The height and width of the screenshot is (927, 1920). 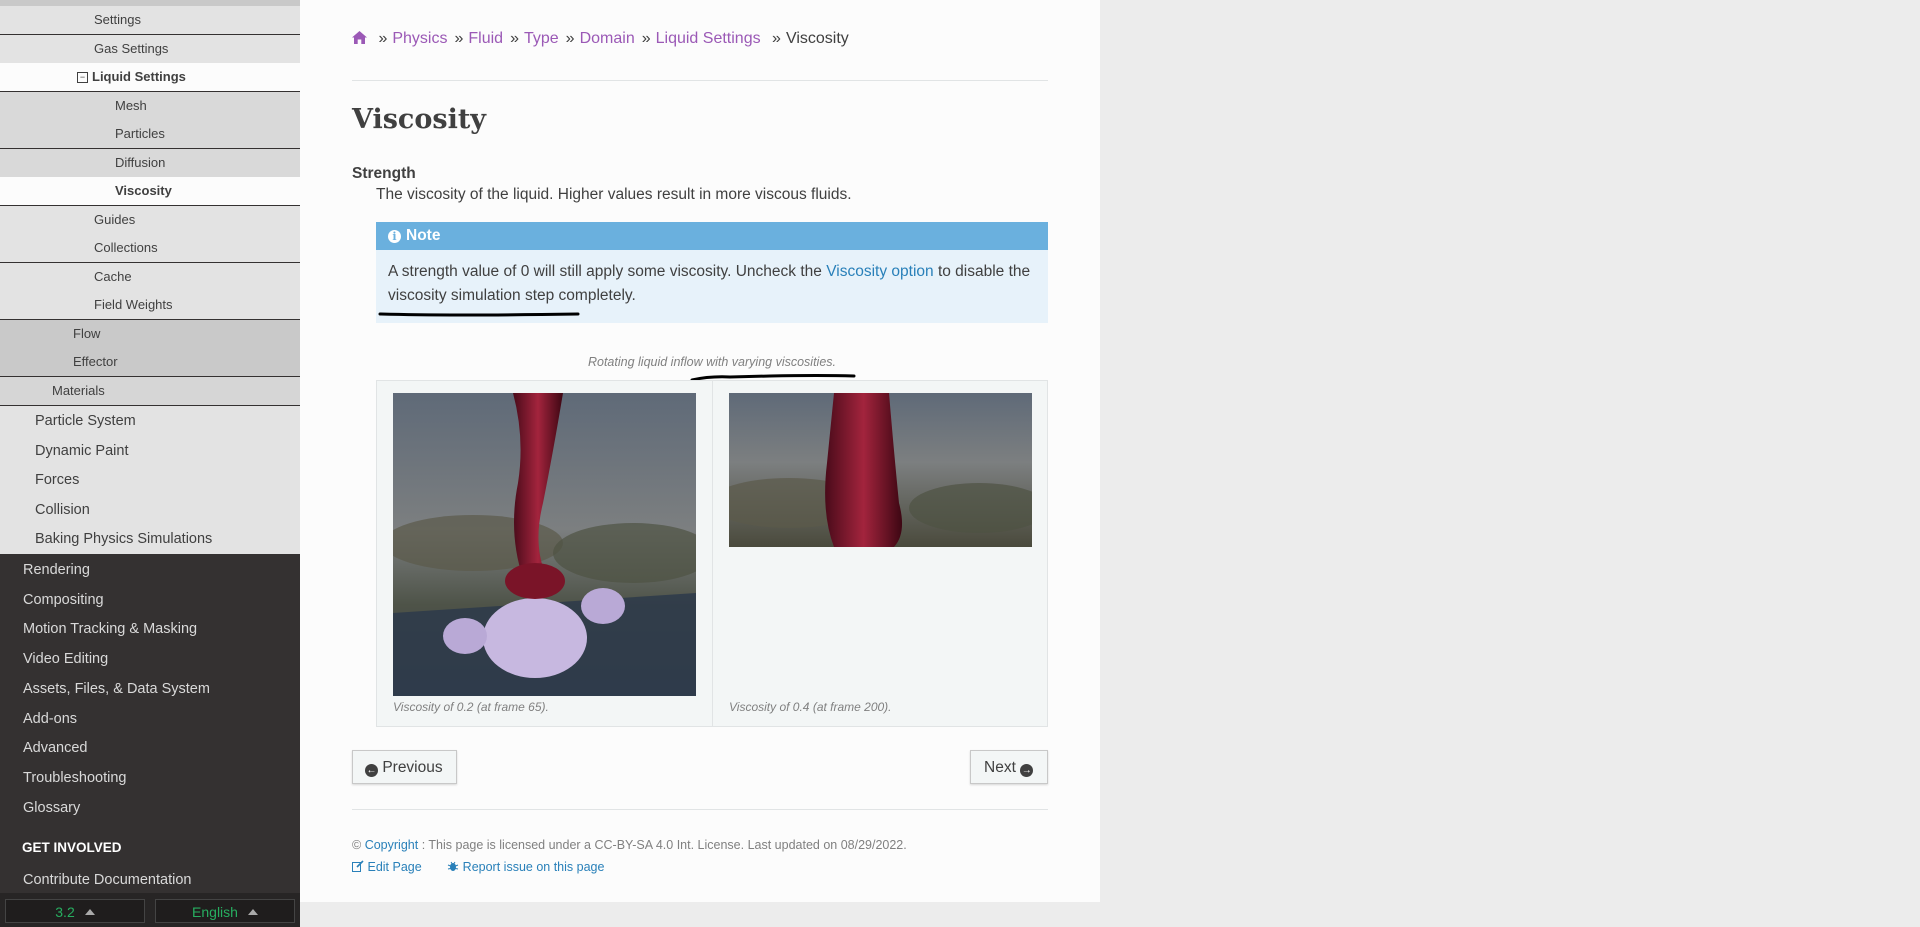 I want to click on sidebar-item-label: Rendering, so click(x=56, y=570).